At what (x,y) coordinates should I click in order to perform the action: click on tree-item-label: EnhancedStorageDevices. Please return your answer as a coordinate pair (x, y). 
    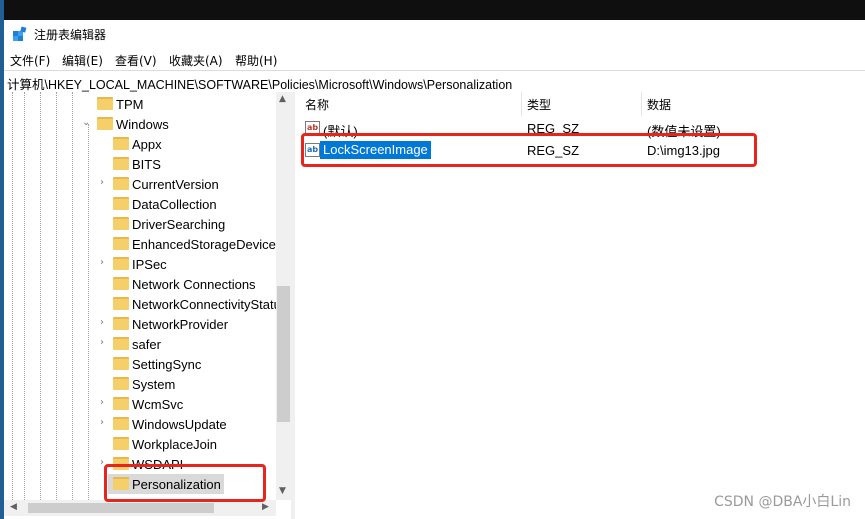
    Looking at the image, I should click on (204, 244).